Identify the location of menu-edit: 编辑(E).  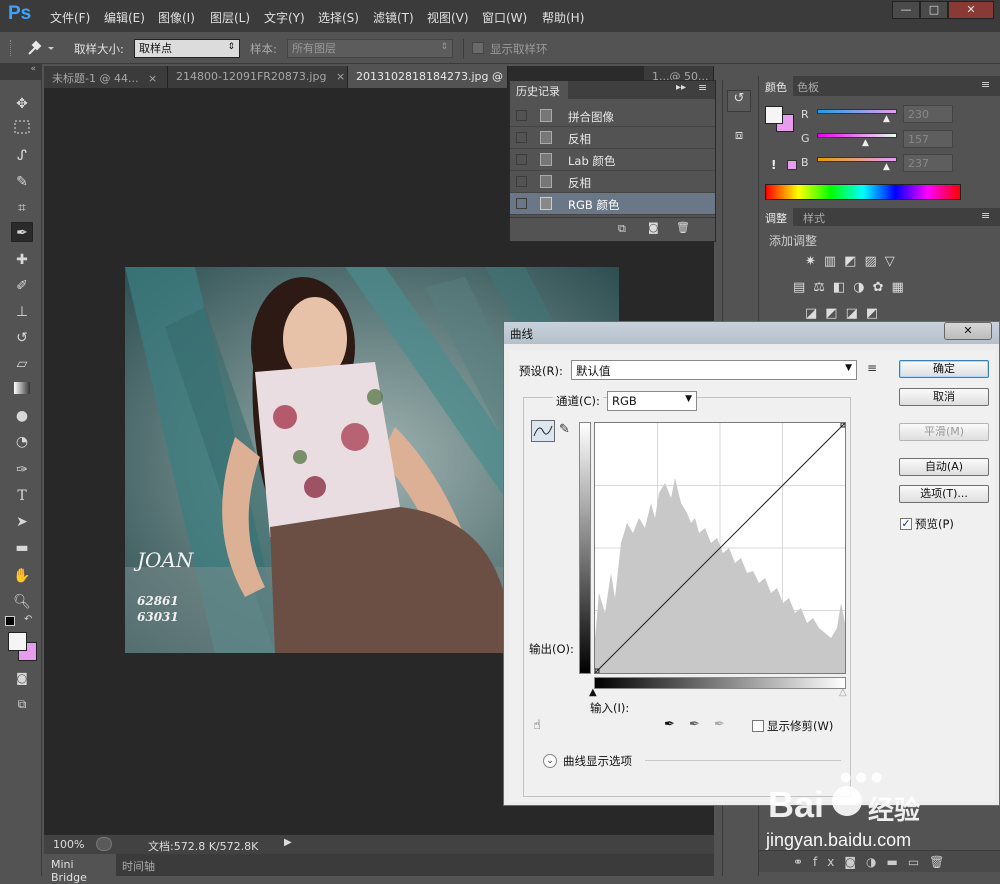
(124, 17).